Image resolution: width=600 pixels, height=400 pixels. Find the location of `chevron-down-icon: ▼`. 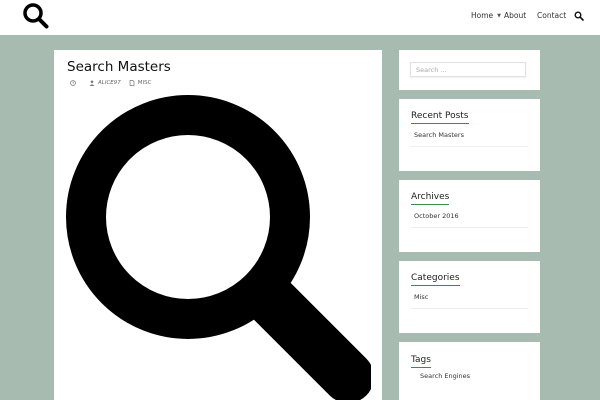

chevron-down-icon: ▼ is located at coordinates (499, 15).